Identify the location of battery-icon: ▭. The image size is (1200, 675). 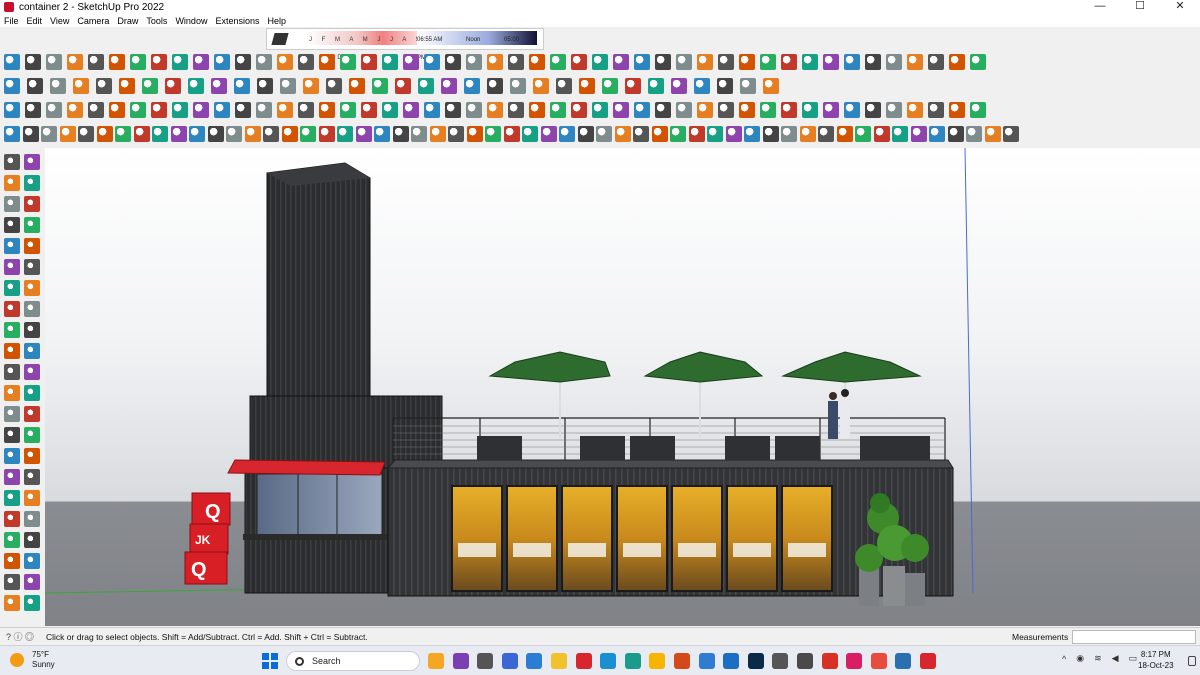
(1133, 658).